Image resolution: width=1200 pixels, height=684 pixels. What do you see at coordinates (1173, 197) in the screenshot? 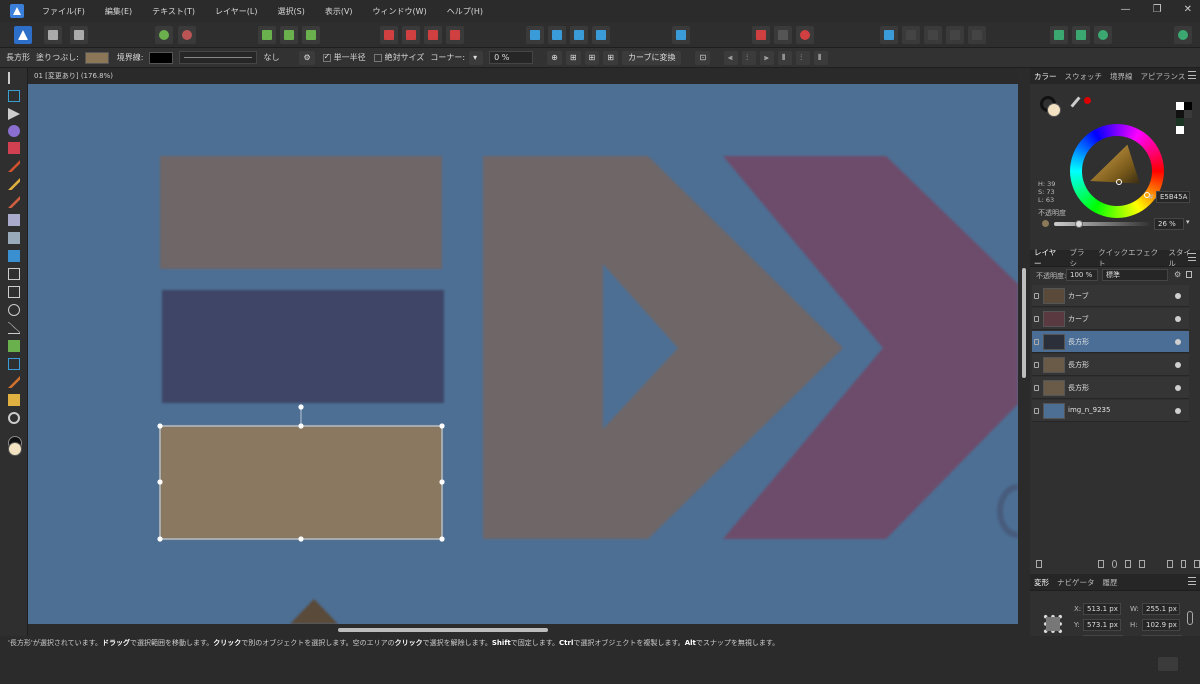
I see `hex-field: E5B45A` at bounding box center [1173, 197].